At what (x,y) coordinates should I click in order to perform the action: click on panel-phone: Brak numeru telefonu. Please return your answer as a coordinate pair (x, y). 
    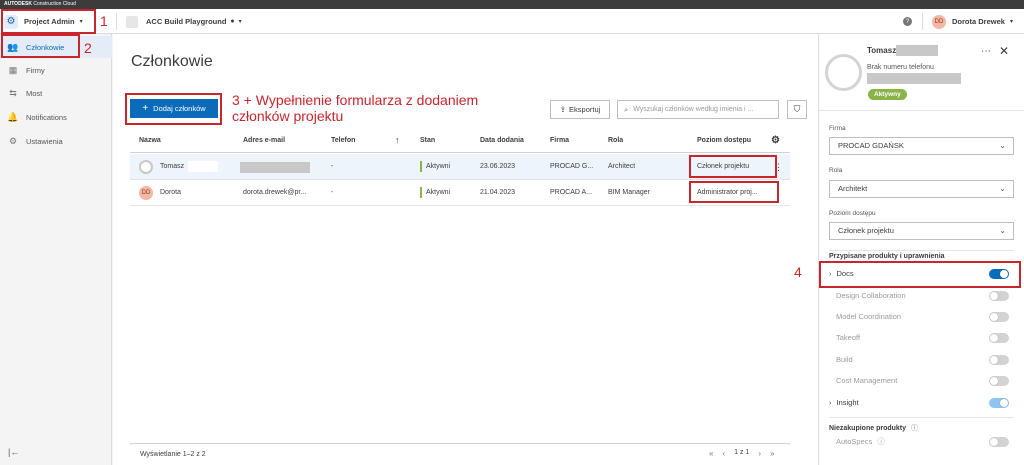
    Looking at the image, I should click on (900, 67).